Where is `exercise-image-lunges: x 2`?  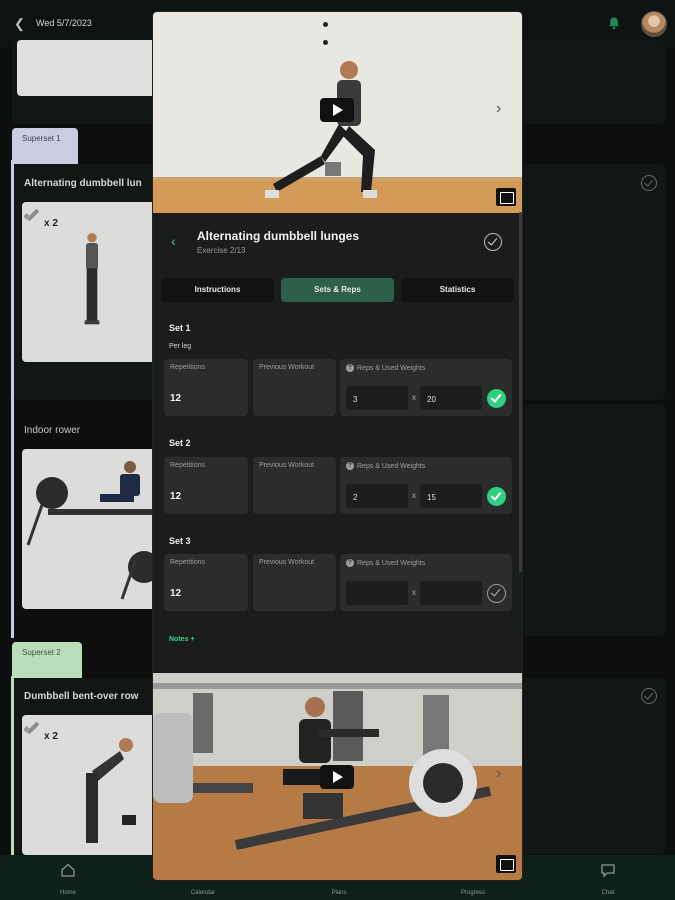 exercise-image-lunges: x 2 is located at coordinates (89, 282).